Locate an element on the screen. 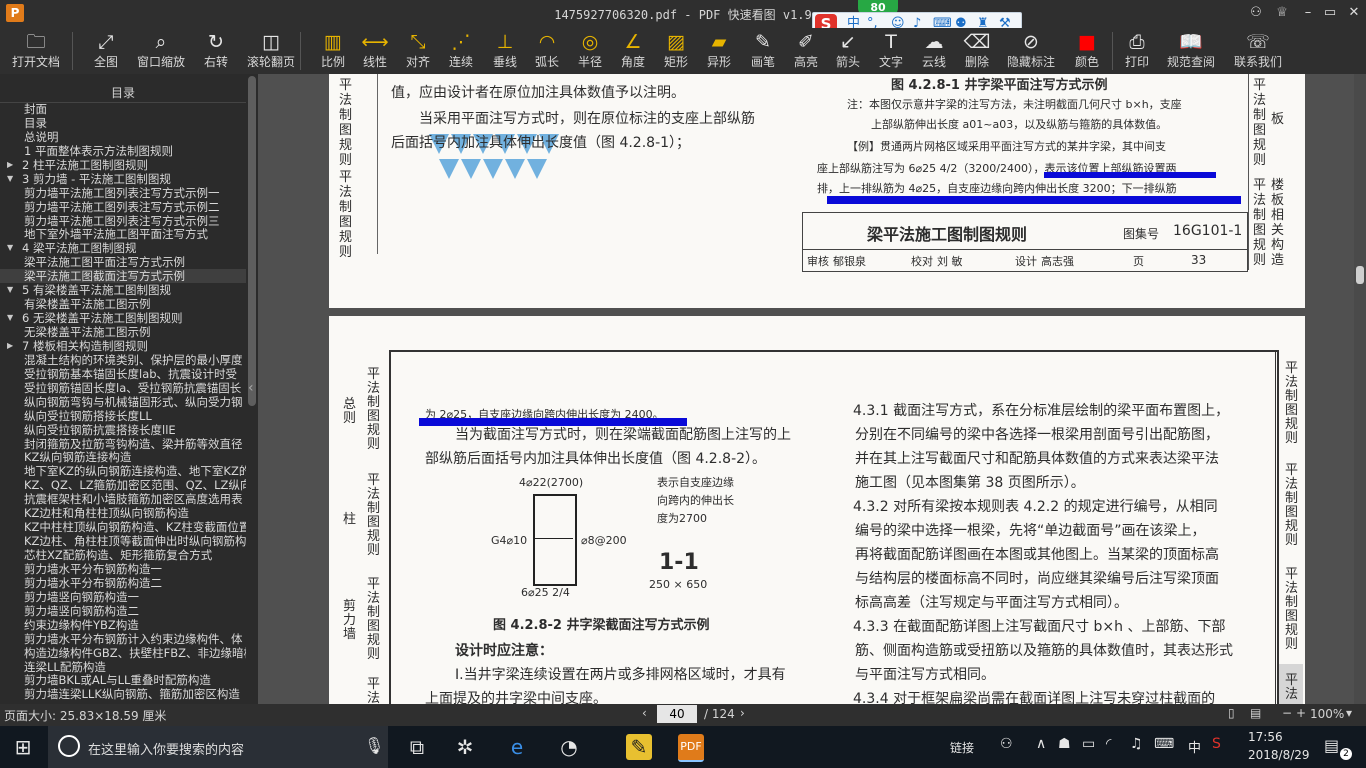 This screenshot has width=1366, height=768. toc-item: 剪力墙平法施工图列表注写方式示例三 is located at coordinates (123, 221).